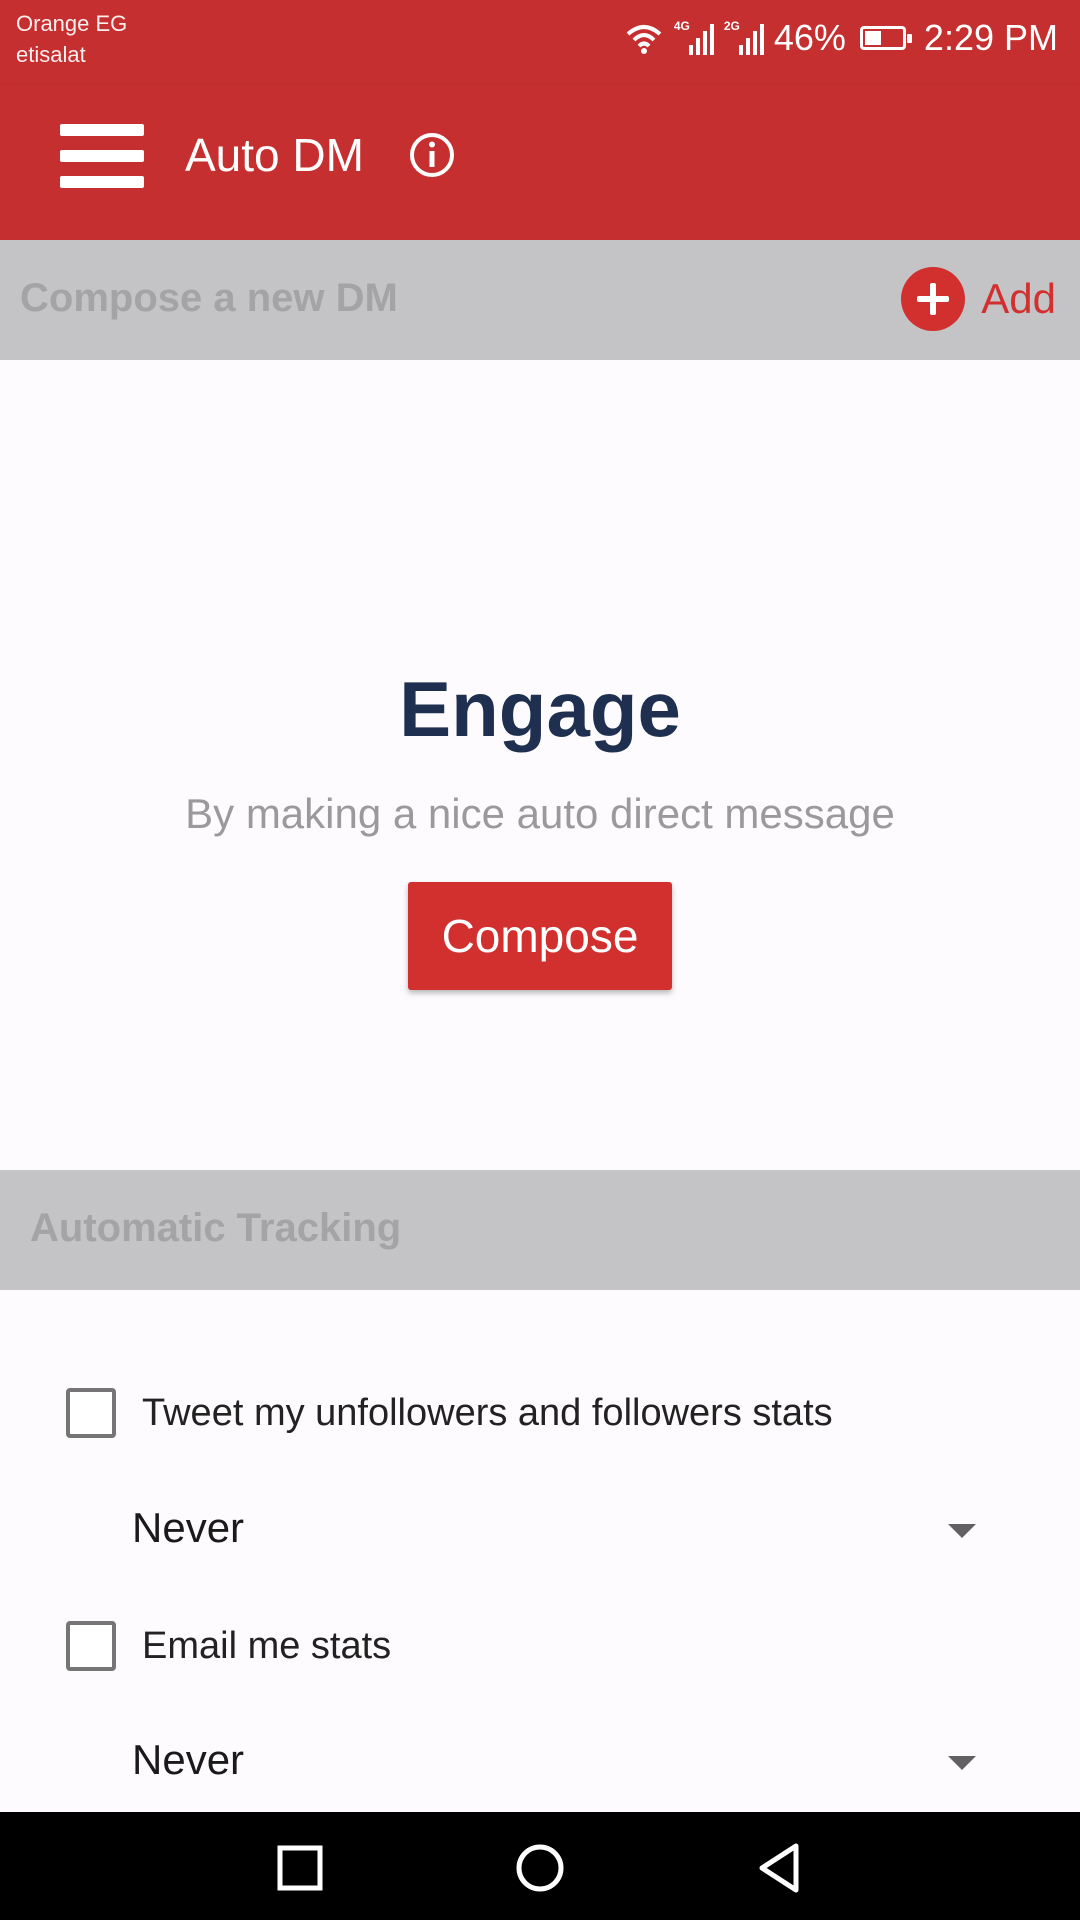 Image resolution: width=1080 pixels, height=1920 pixels. What do you see at coordinates (188, 1759) in the screenshot?
I see `email-stats-frequency-value: Never` at bounding box center [188, 1759].